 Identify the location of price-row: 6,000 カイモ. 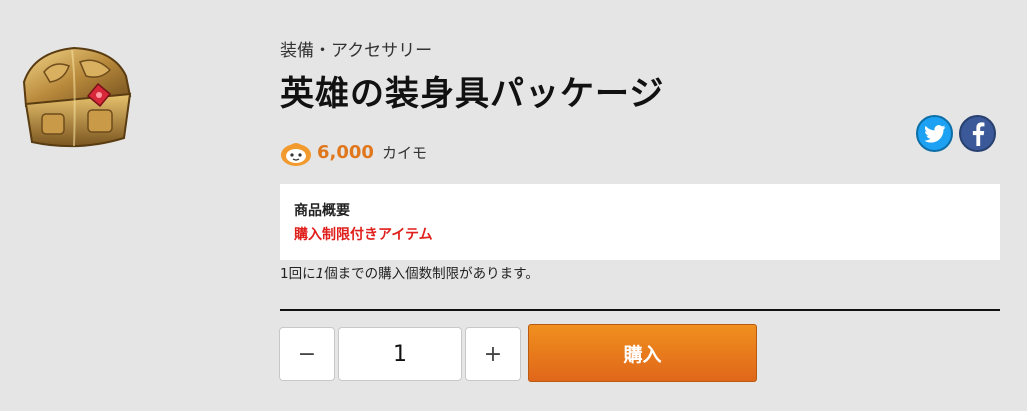
(353, 152).